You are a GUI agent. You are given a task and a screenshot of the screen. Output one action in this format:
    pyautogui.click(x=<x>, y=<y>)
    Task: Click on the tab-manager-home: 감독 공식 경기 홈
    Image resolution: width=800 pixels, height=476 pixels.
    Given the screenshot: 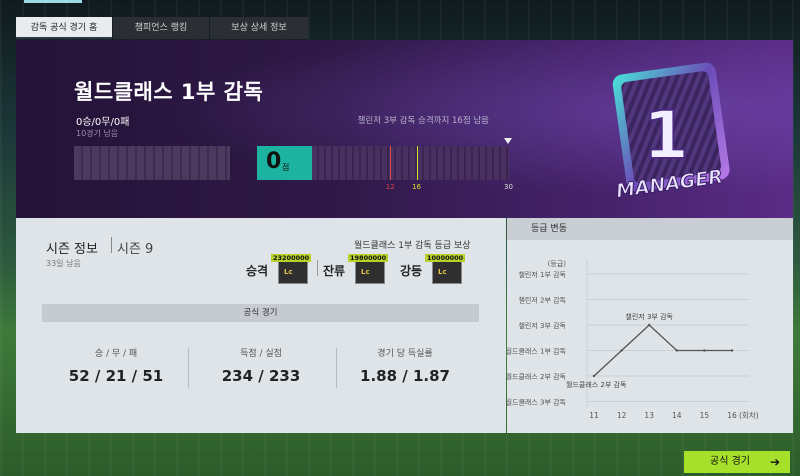 What is the action you would take?
    pyautogui.click(x=64, y=28)
    